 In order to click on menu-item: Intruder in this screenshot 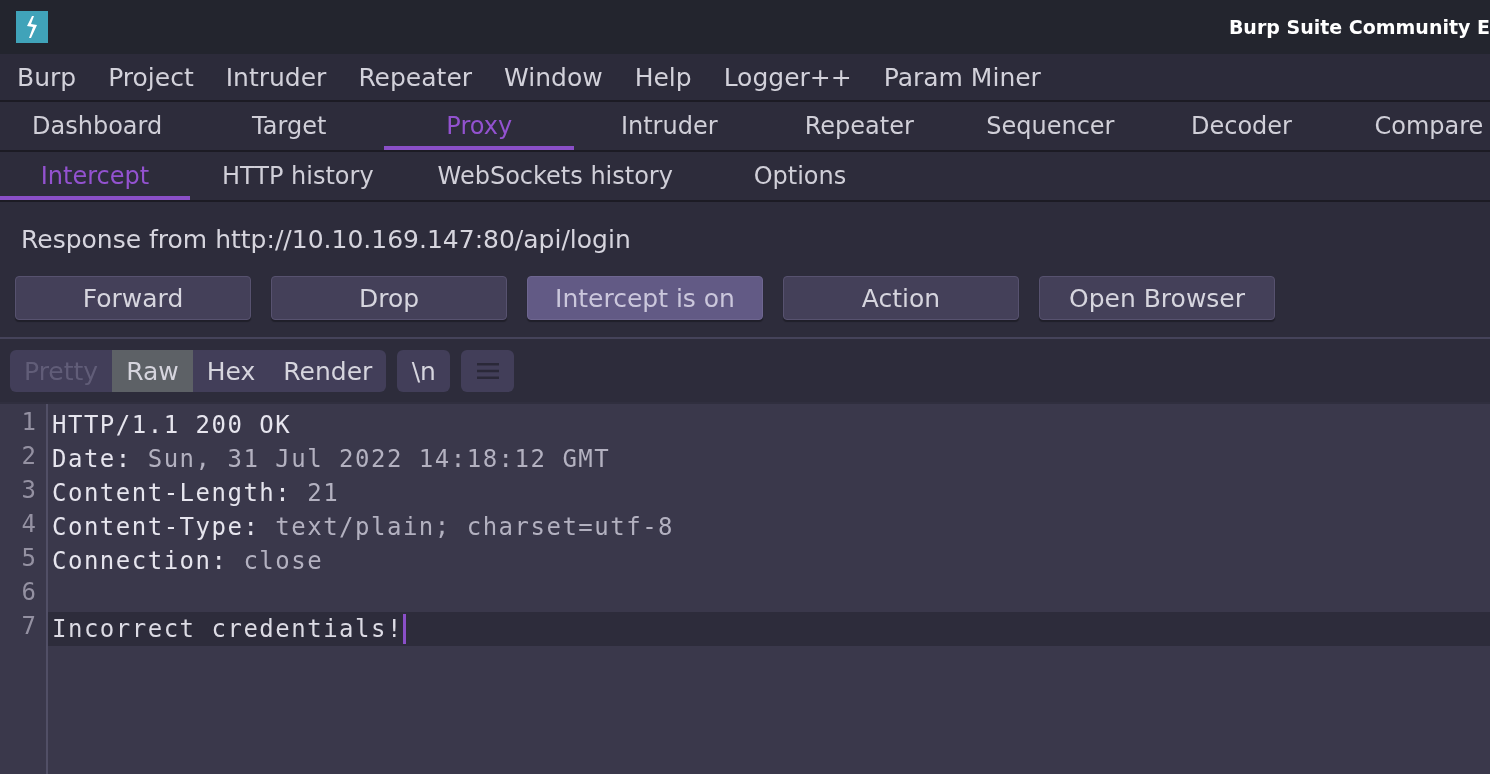, I will do `click(276, 77)`.